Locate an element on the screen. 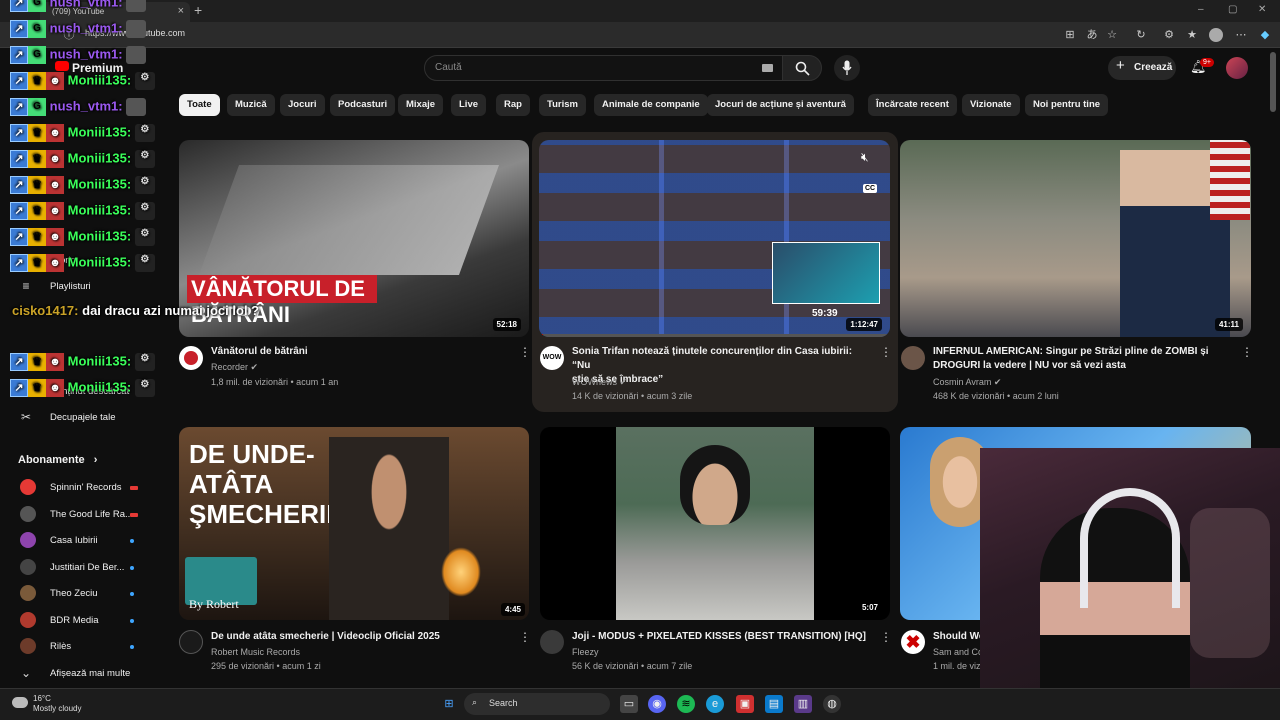 Image resolution: width=1280 pixels, height=720 pixels. windows-start-icon: ⊞ is located at coordinates (449, 704).